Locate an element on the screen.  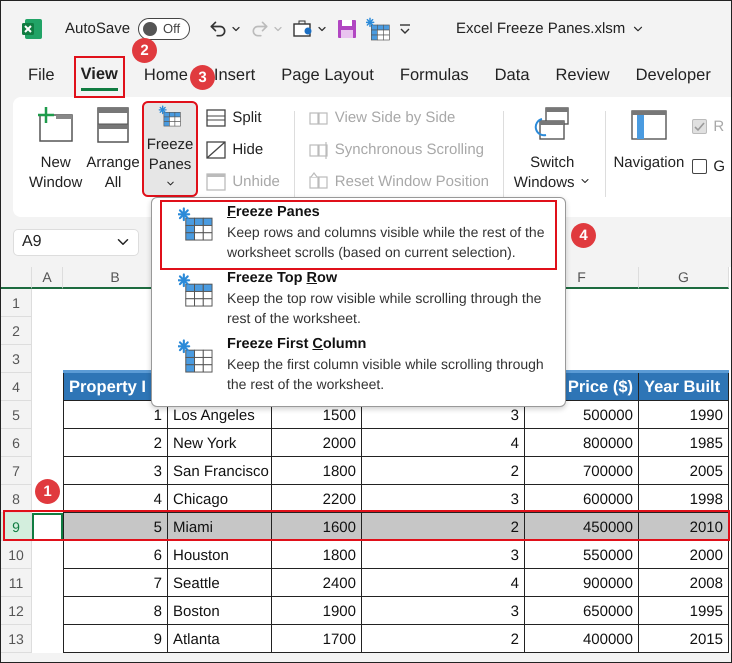
table-cell: 1990 is located at coordinates (684, 415).